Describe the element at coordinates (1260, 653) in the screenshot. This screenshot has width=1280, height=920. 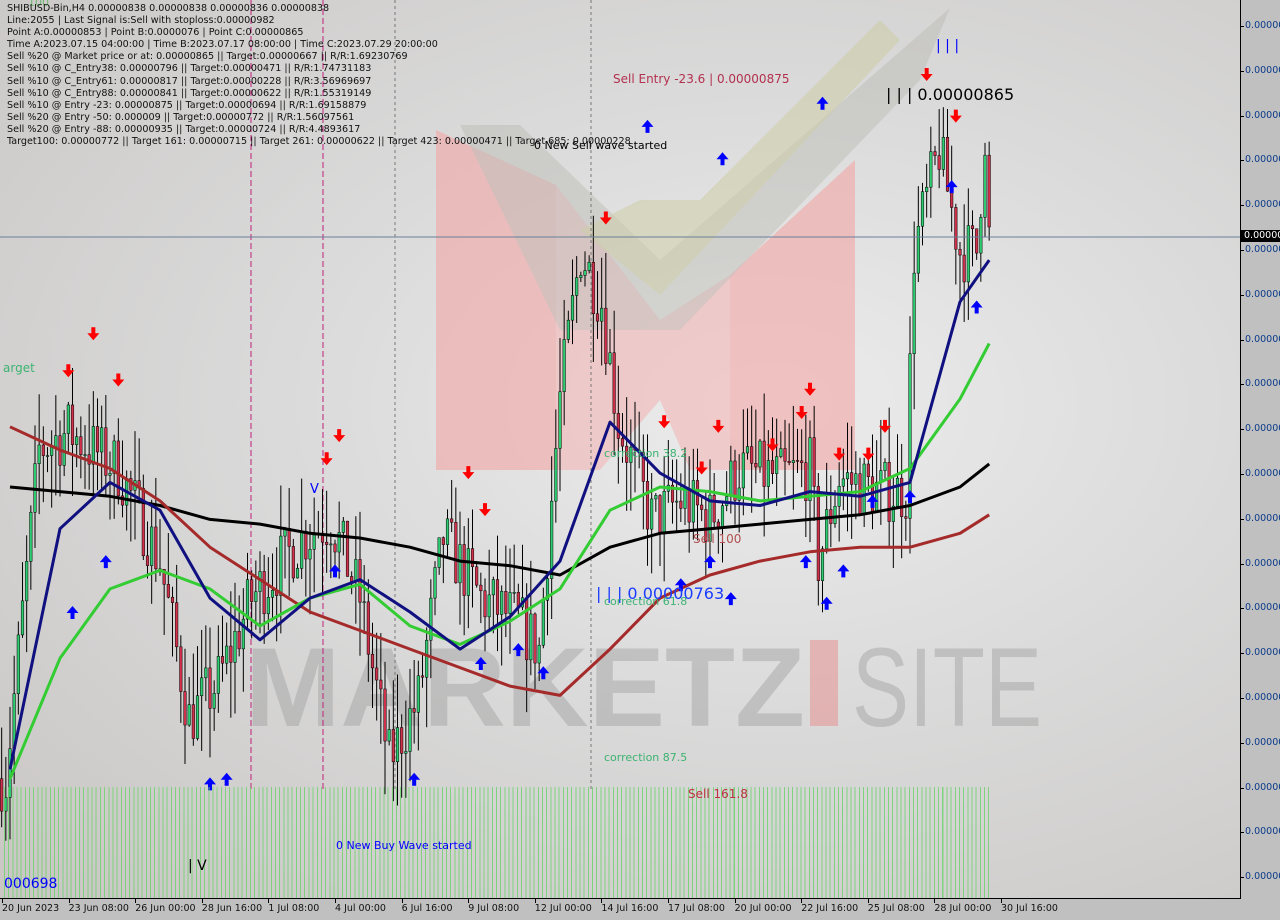
I see `y-tick-label: 0.00000740` at that location.